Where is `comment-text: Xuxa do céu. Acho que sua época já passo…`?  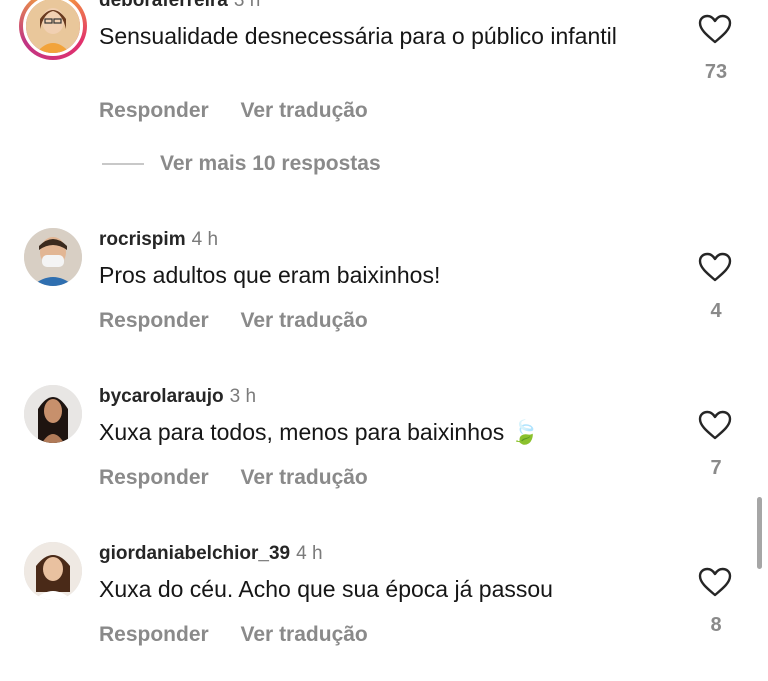
comment-text: Xuxa do céu. Acho que sua época já passo… is located at coordinates (326, 589).